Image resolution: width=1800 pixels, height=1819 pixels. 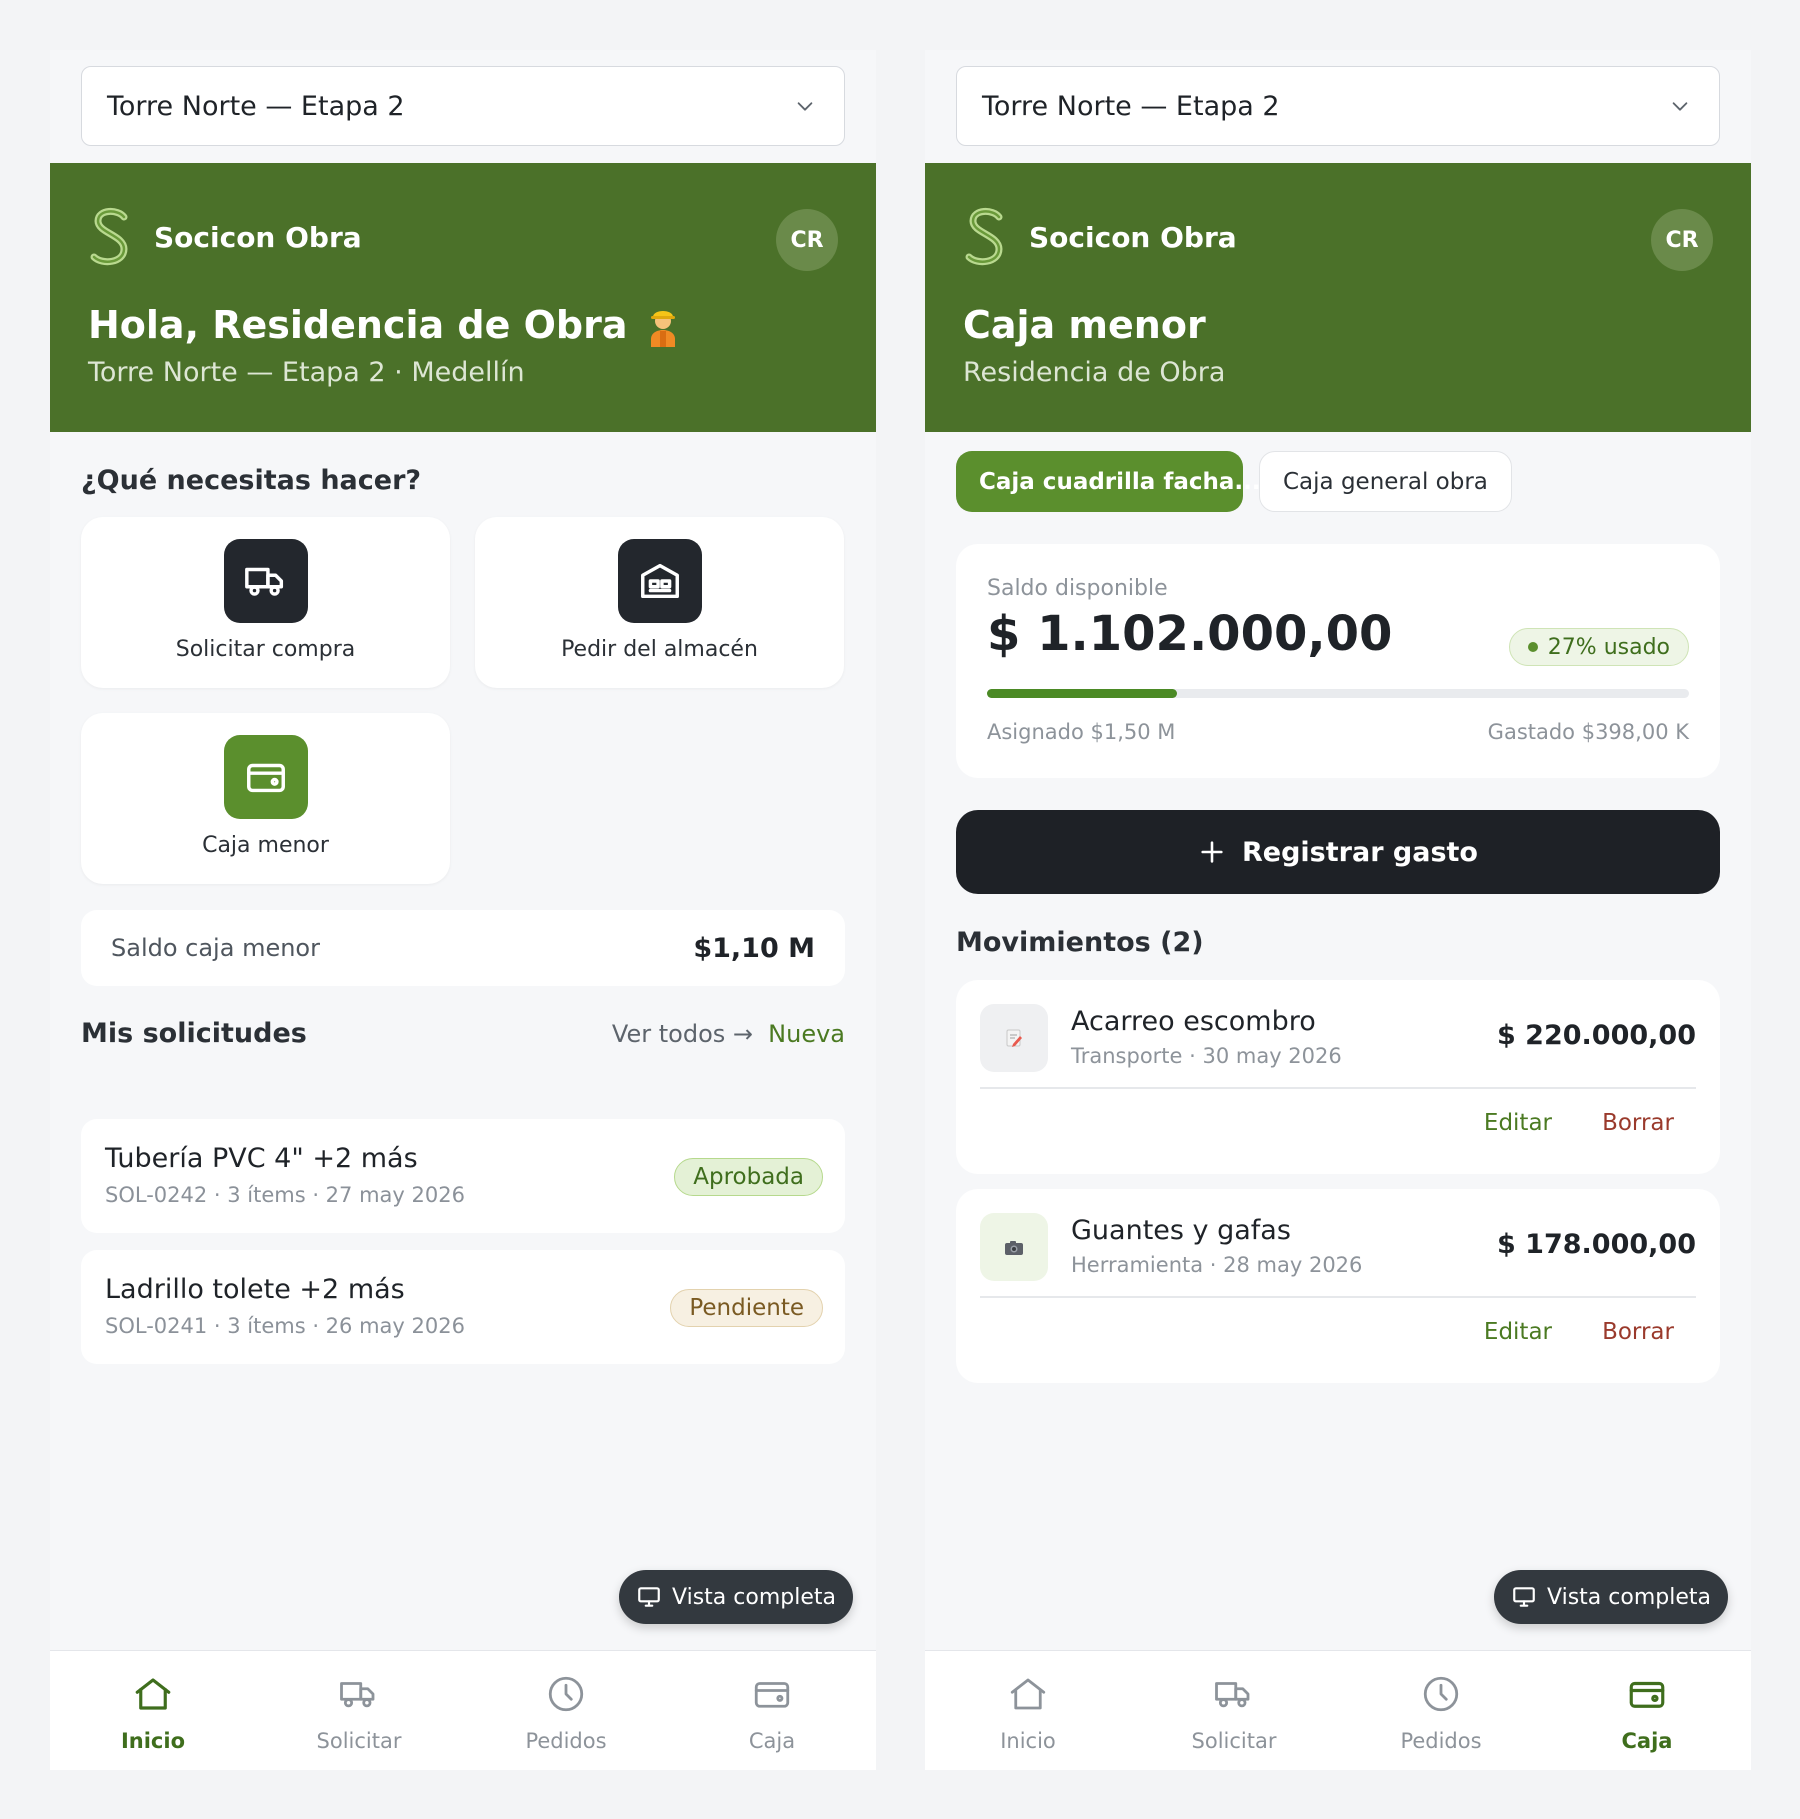 What do you see at coordinates (1385, 481) in the screenshot?
I see `tab-caja-general: Caja general obra` at bounding box center [1385, 481].